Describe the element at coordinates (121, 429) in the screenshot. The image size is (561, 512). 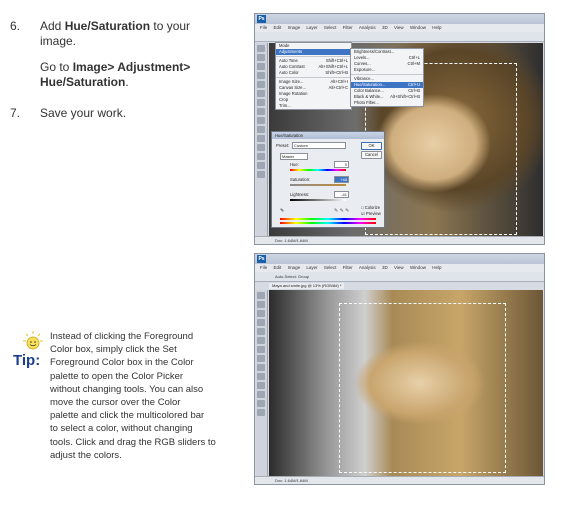
I see `tip-line: to select a color, without changing` at that location.